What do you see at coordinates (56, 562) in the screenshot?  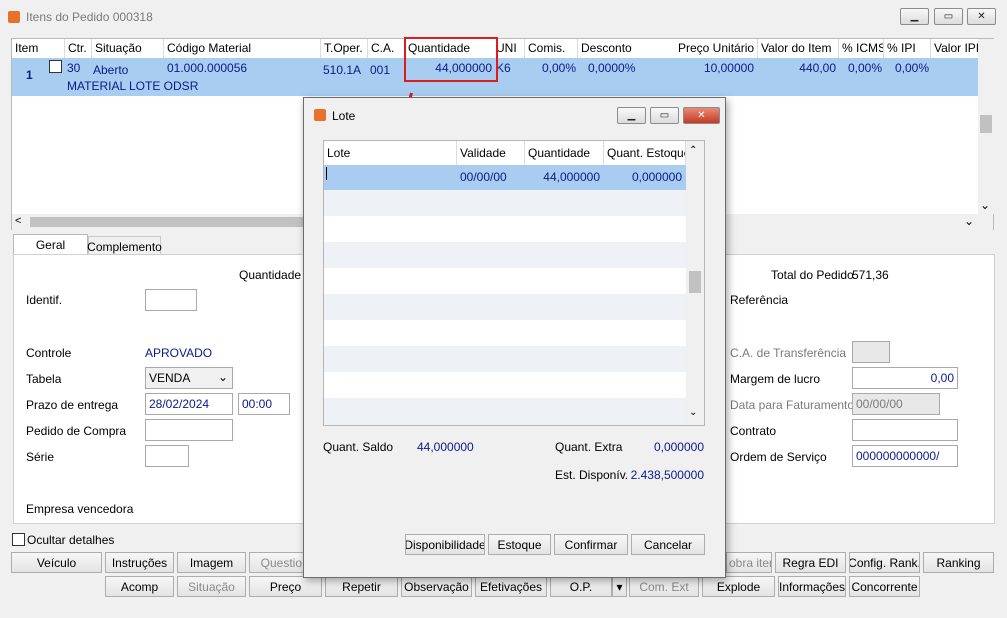 I see `veiculo-button: Veículo` at bounding box center [56, 562].